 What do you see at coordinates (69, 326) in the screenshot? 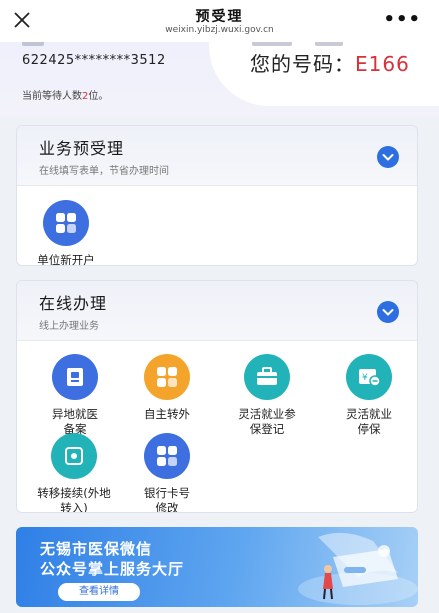
I see `online-service-subtitle: 线上办理业务` at bounding box center [69, 326].